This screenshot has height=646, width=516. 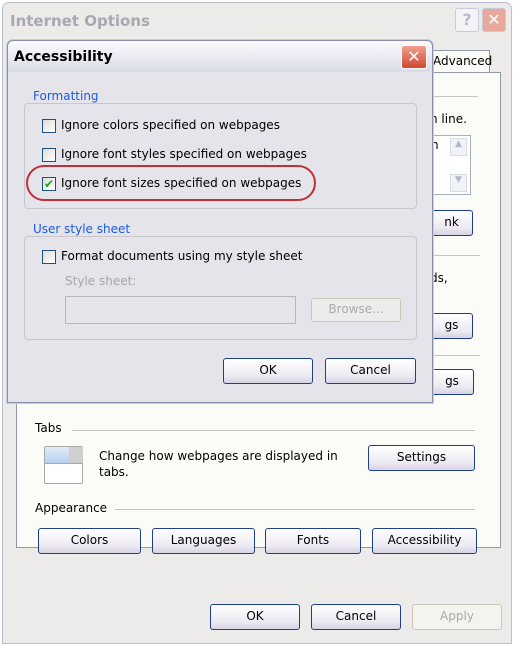 What do you see at coordinates (458, 183) in the screenshot?
I see `scroll-down-icon: ▼` at bounding box center [458, 183].